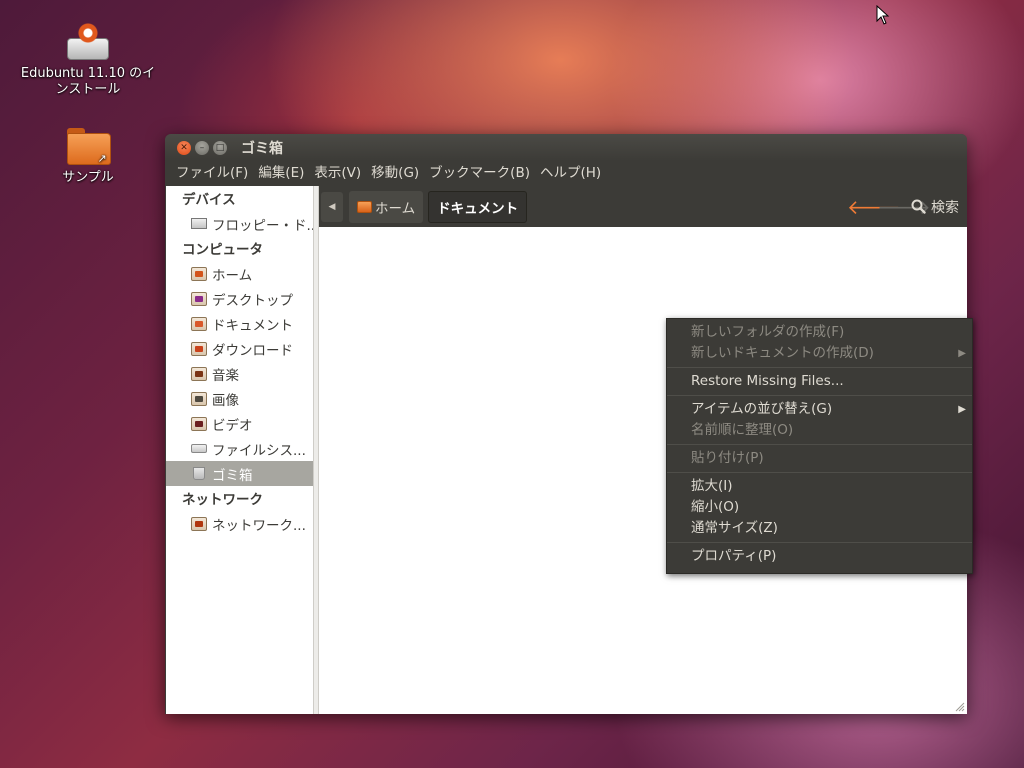  I want to click on folder-link-icon: ↗, so click(88, 147).